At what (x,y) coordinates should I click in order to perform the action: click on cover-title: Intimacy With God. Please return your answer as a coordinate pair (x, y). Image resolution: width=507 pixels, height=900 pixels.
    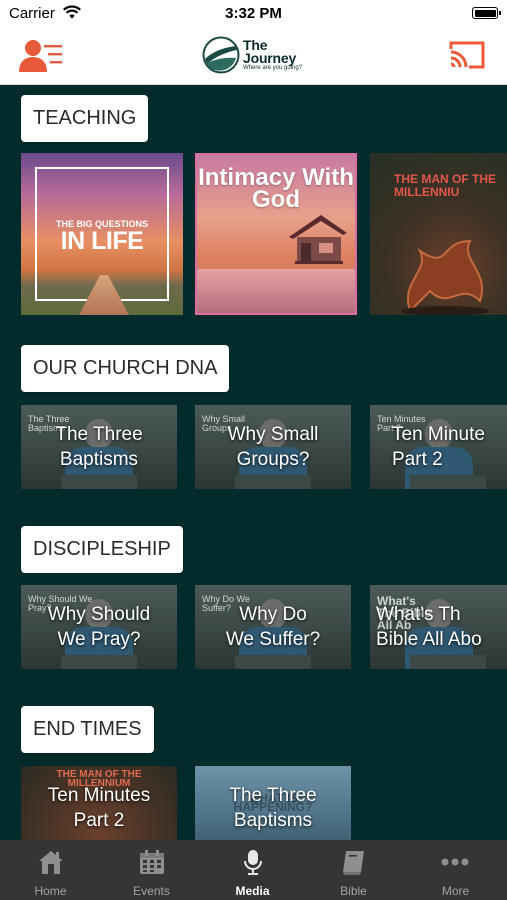
    Looking at the image, I should click on (276, 188).